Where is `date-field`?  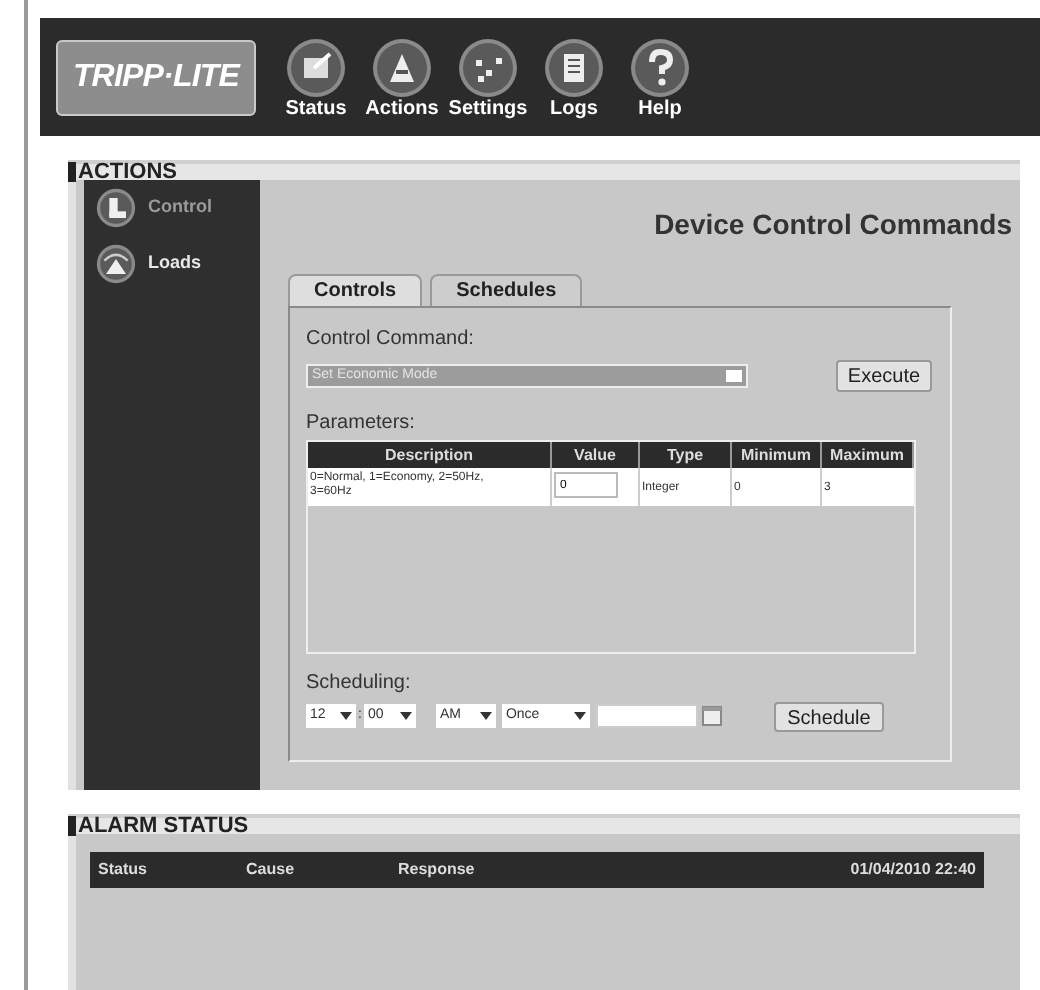 date-field is located at coordinates (646, 716).